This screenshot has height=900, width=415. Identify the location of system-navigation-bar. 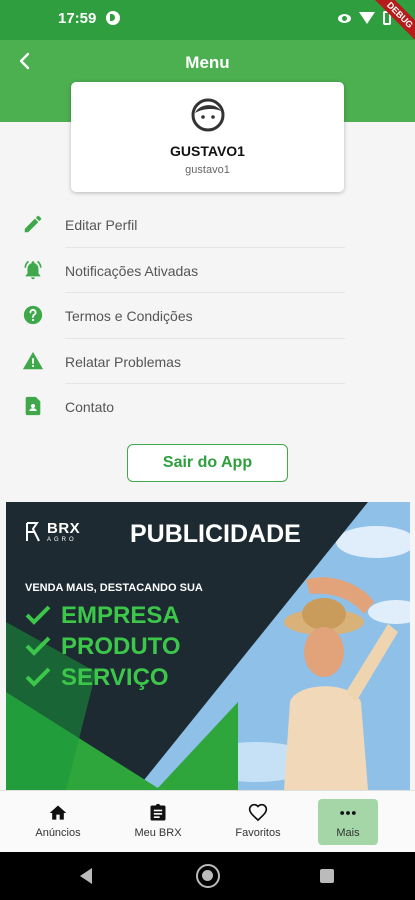
(207, 876).